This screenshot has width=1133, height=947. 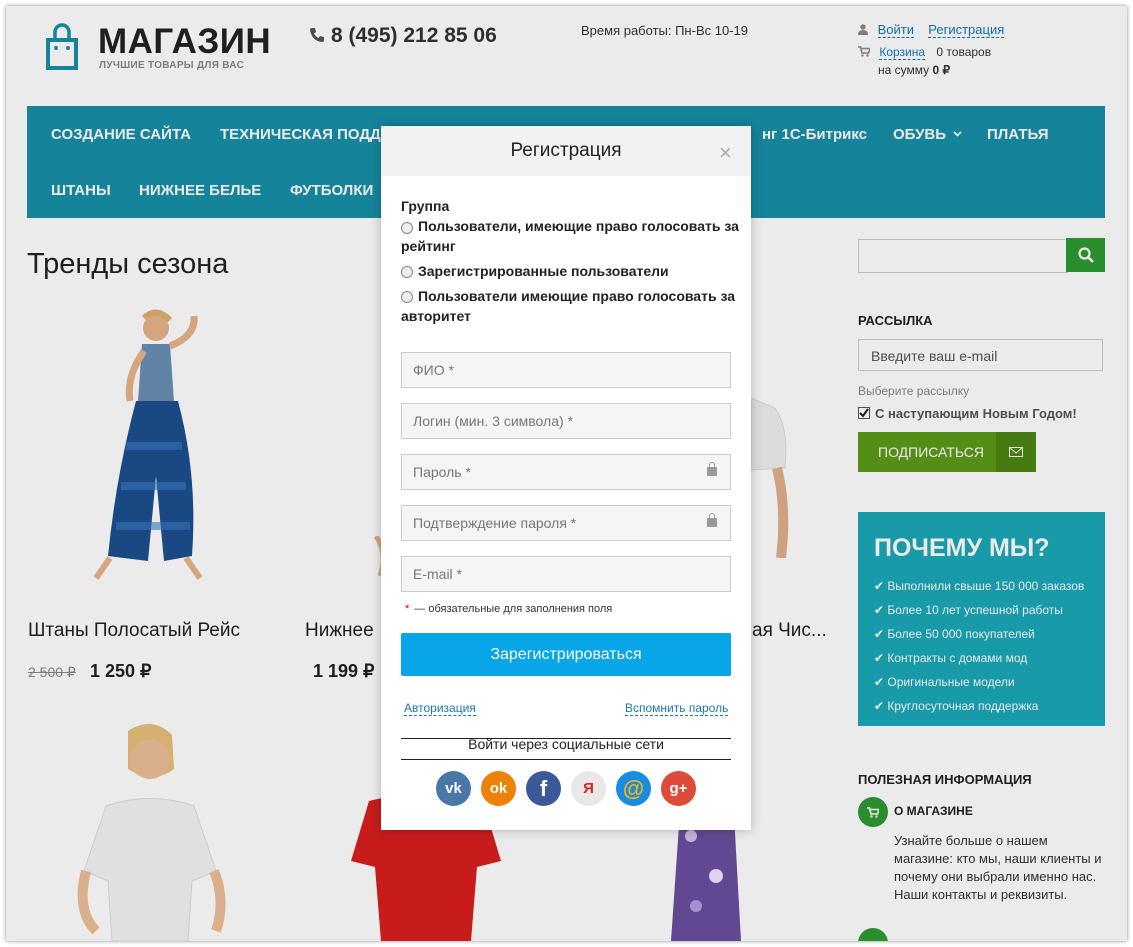 What do you see at coordinates (513, 609) in the screenshot?
I see `required-note-text: — обязательные для заполнения поля` at bounding box center [513, 609].